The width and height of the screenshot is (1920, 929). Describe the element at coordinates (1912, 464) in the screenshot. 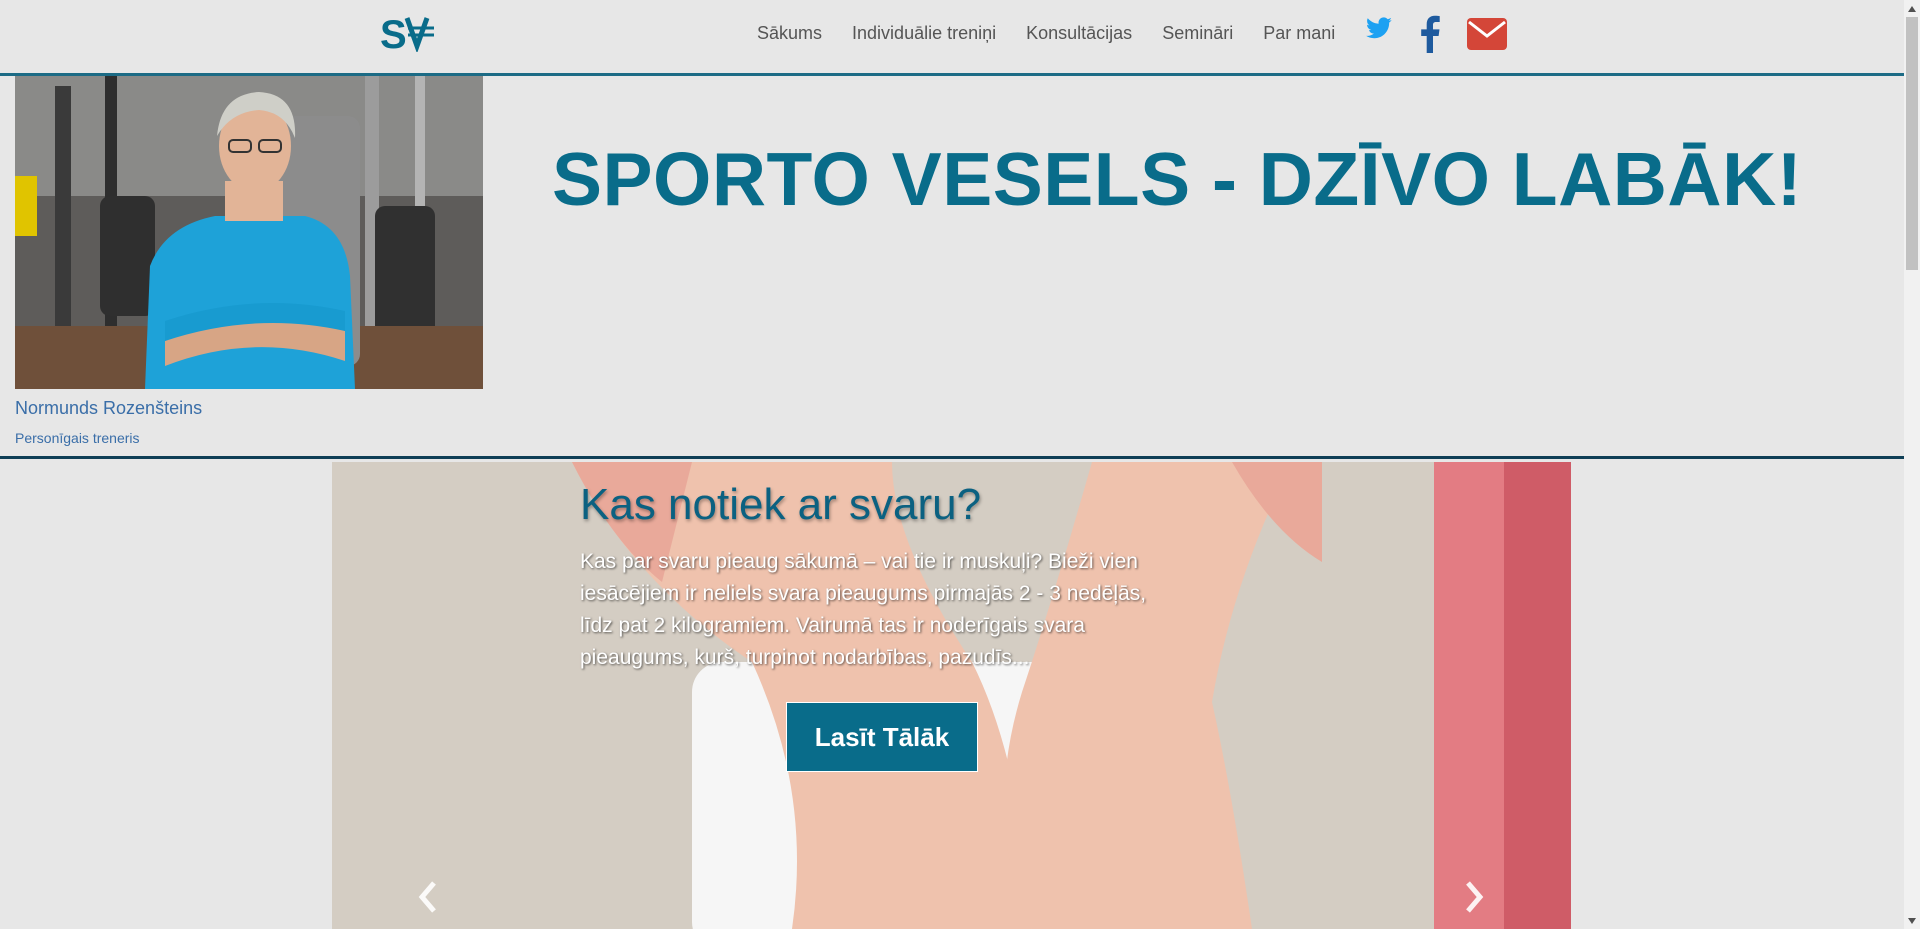

I see `page-scrollbar` at that location.